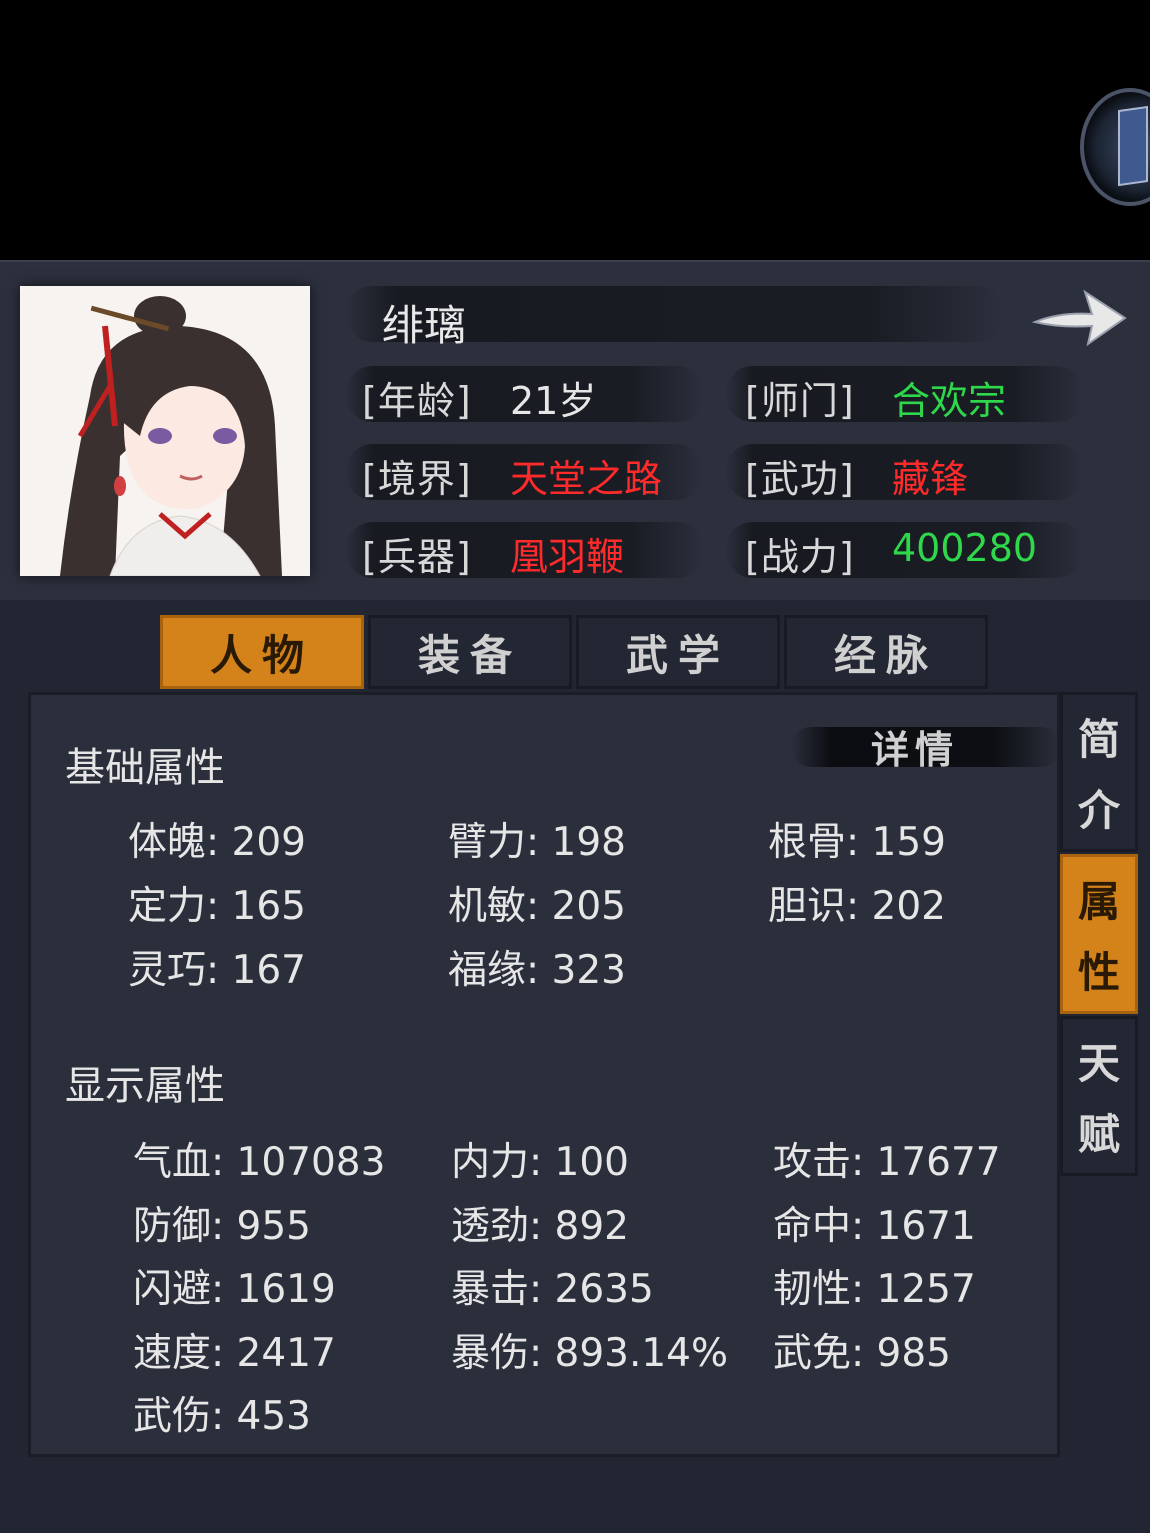 The height and width of the screenshot is (1533, 1150). What do you see at coordinates (262, 652) in the screenshot?
I see `tab-character: 人物` at bounding box center [262, 652].